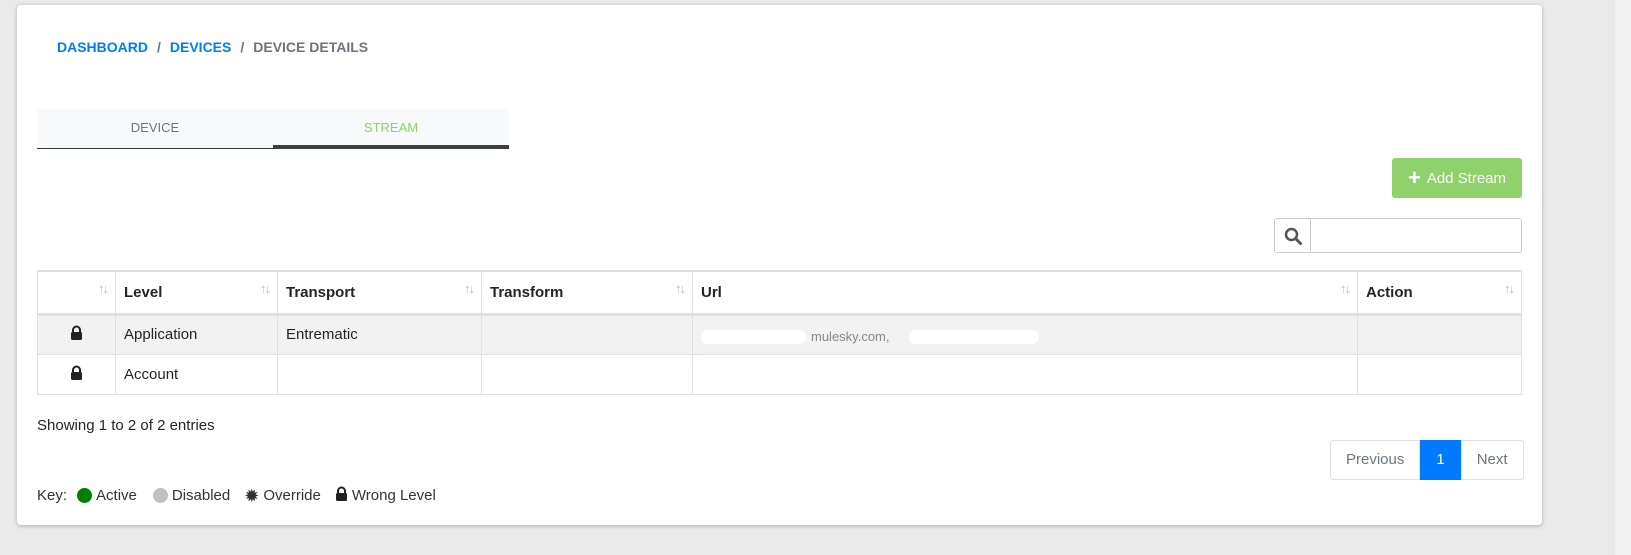 The height and width of the screenshot is (555, 1631). What do you see at coordinates (850, 336) in the screenshot?
I see `url-text: mulesky.com,` at bounding box center [850, 336].